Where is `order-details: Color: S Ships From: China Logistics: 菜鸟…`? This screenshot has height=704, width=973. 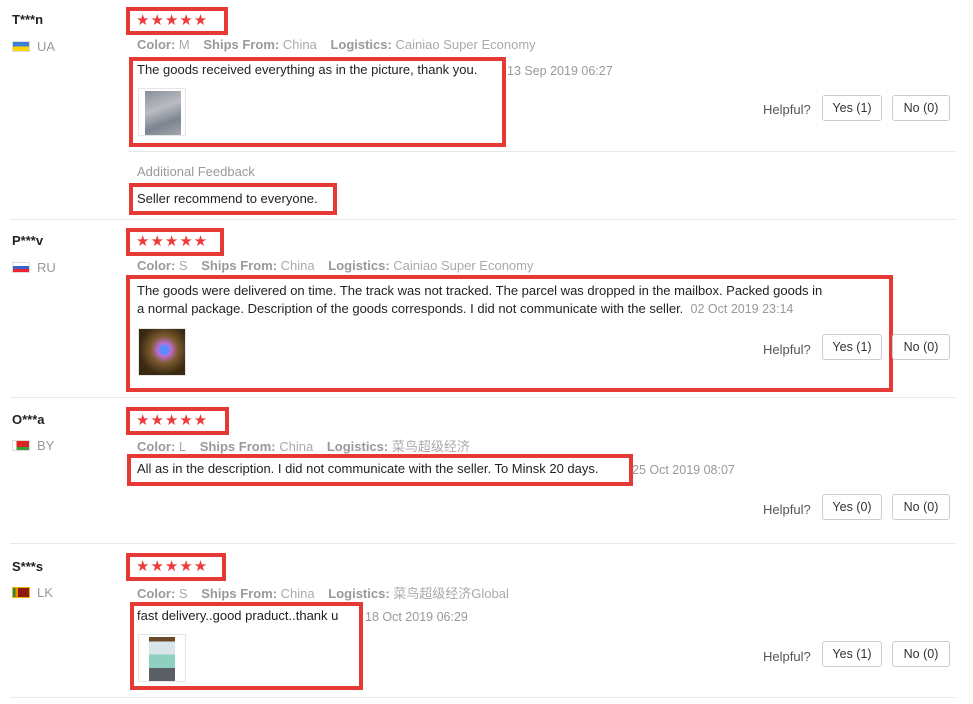
order-details: Color: S Ships From: China Logistics: 菜鸟… is located at coordinates (323, 593).